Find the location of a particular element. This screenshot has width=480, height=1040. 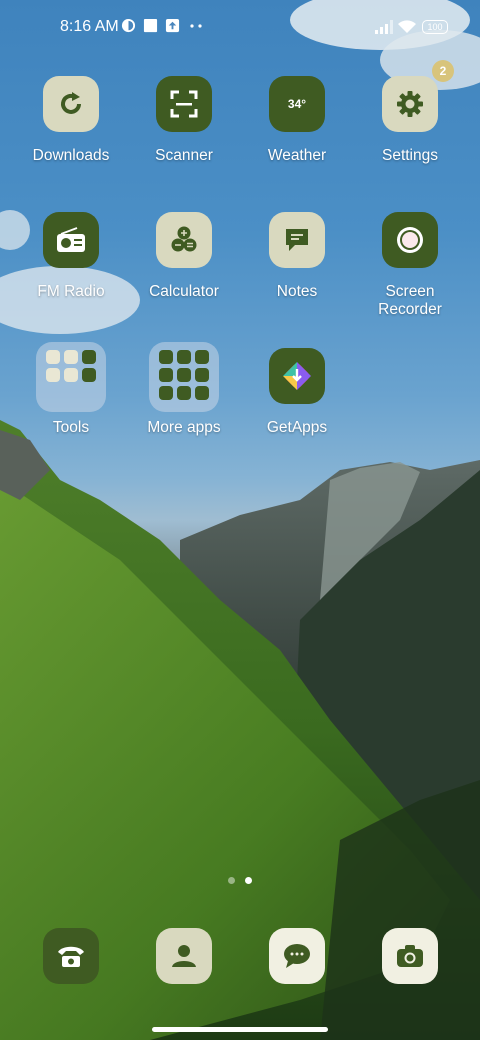

calculator-tile is located at coordinates (184, 240).